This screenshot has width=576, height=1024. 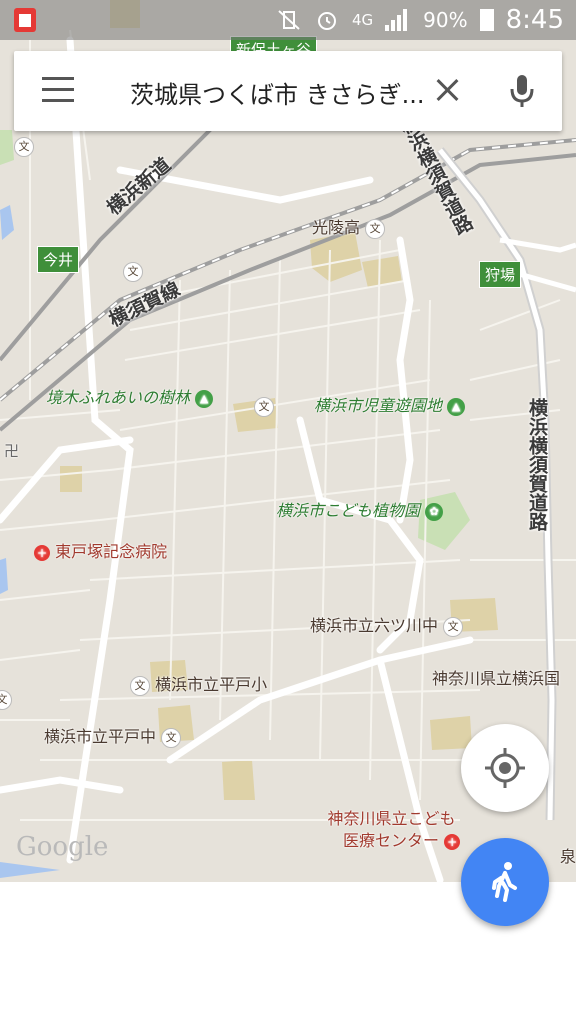 What do you see at coordinates (211, 684) in the screenshot?
I see `school-hirado-sho-label: 横浜市立平戸小` at bounding box center [211, 684].